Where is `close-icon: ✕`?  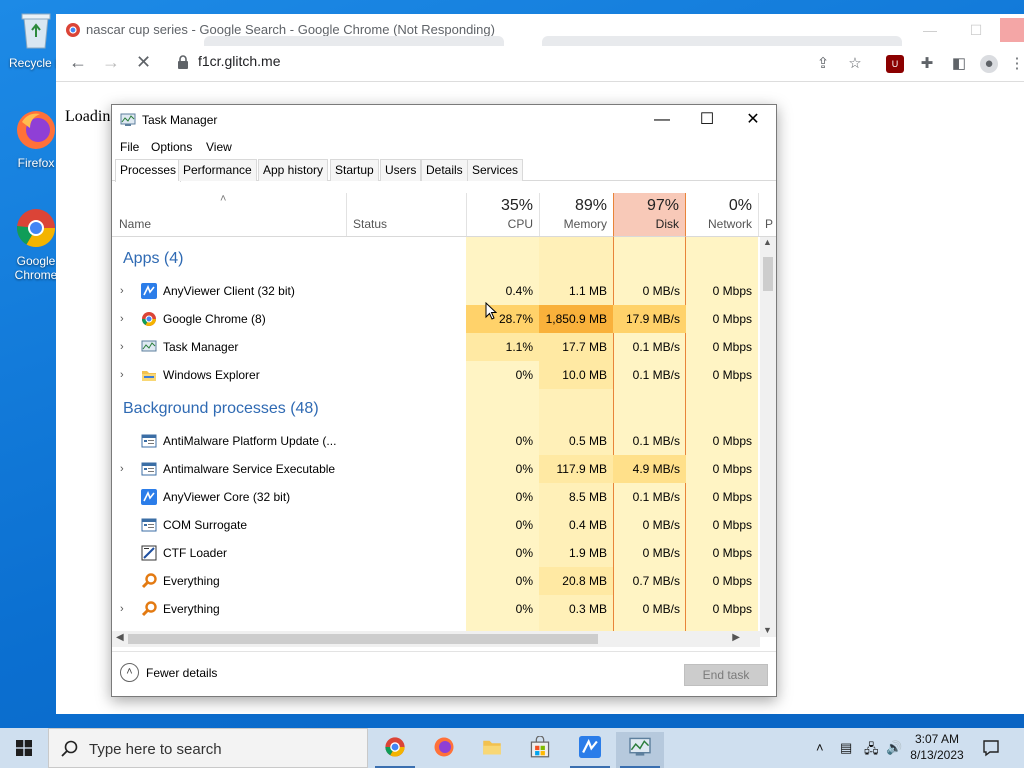
close-icon: ✕ is located at coordinates (753, 120).